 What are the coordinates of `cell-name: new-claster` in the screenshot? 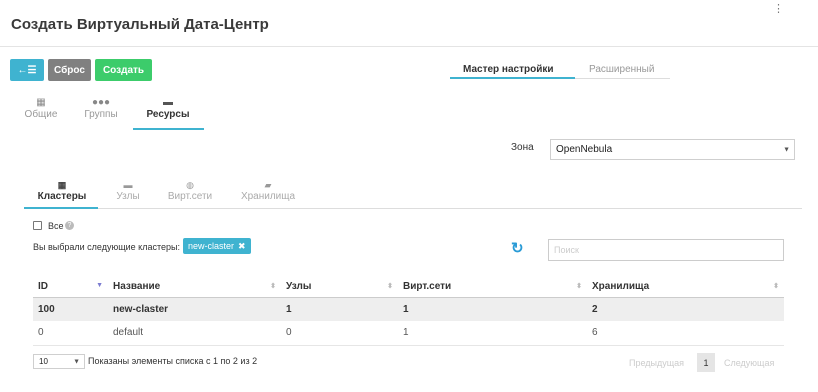 It's located at (194, 309).